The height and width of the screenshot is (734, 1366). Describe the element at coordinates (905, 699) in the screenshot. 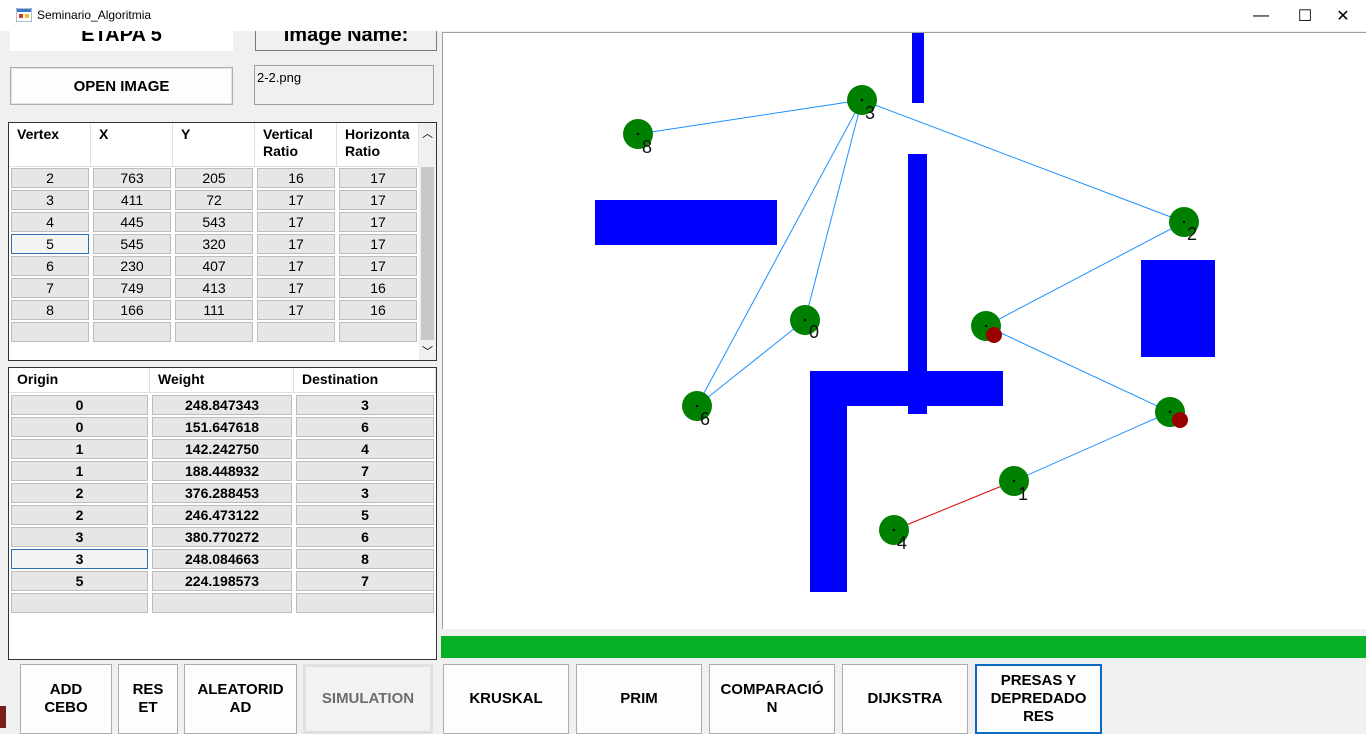

I see `dijkstra-button: DIJKSTRA` at that location.